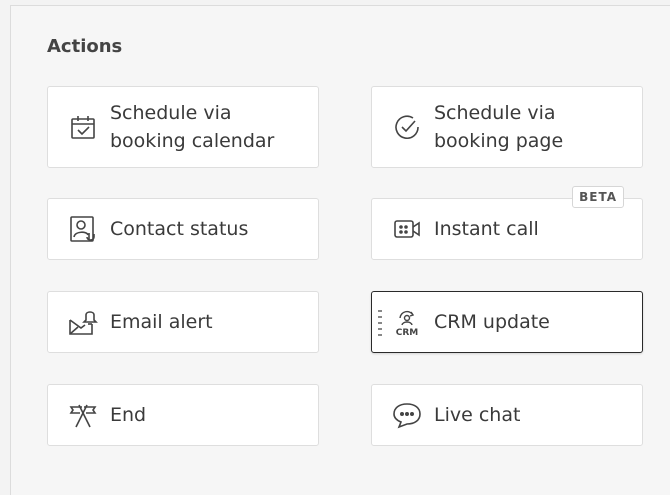 This screenshot has height=495, width=670. Describe the element at coordinates (83, 127) in the screenshot. I see `calendar-check-icon` at that location.